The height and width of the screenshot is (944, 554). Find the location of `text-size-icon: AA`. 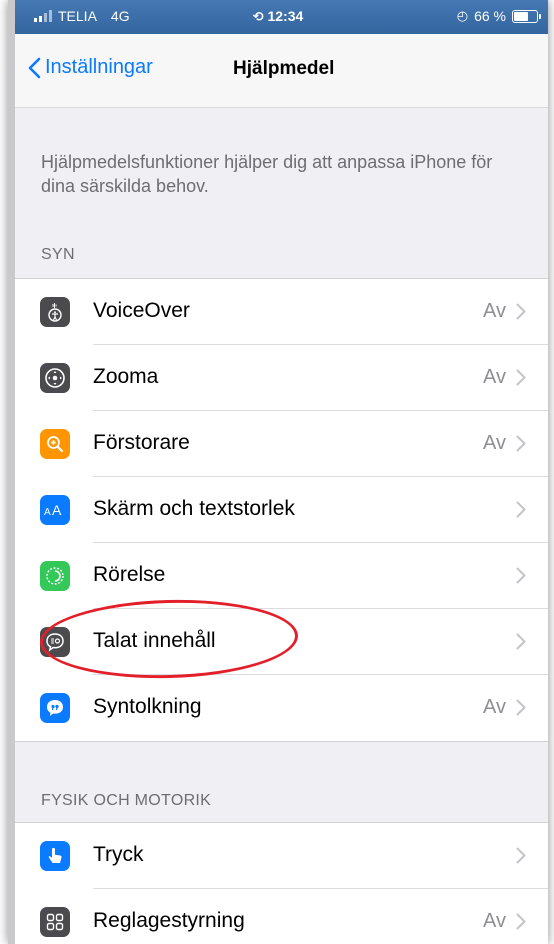

text-size-icon: AA is located at coordinates (55, 510).